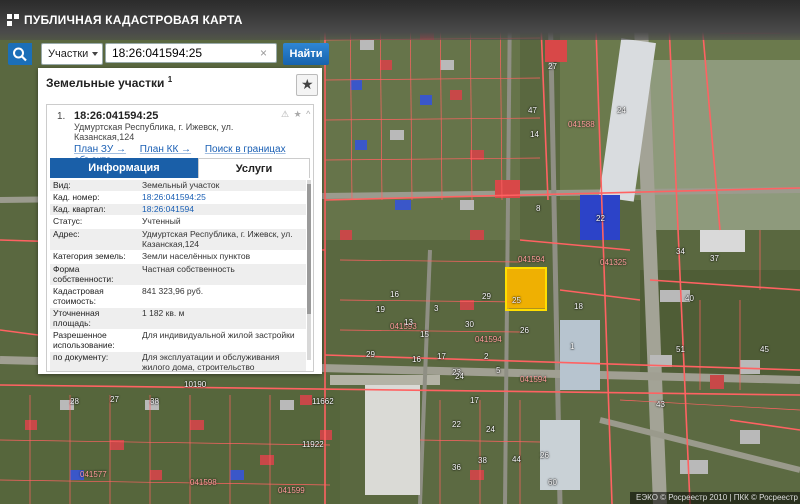 This screenshot has height=504, width=800. Describe the element at coordinates (195, 384) in the screenshot. I see `parcel-label: 10190` at that location.